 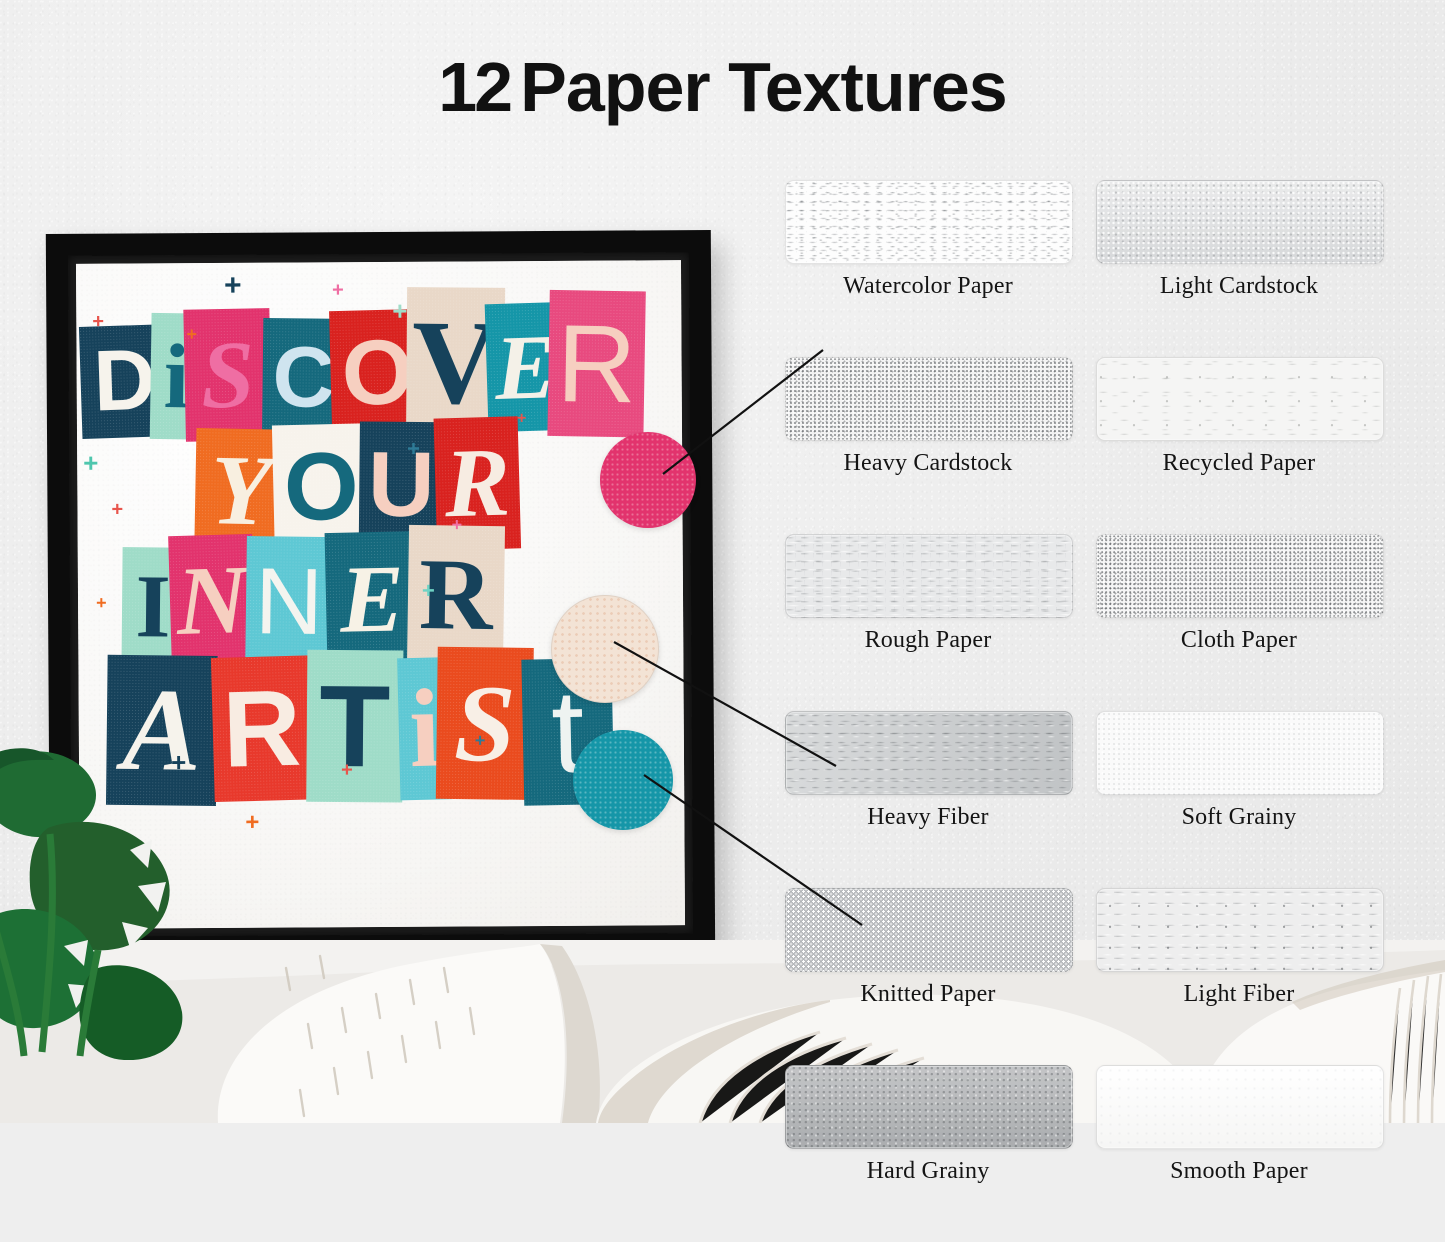 I want to click on title-text: Paper Textures, so click(x=764, y=87).